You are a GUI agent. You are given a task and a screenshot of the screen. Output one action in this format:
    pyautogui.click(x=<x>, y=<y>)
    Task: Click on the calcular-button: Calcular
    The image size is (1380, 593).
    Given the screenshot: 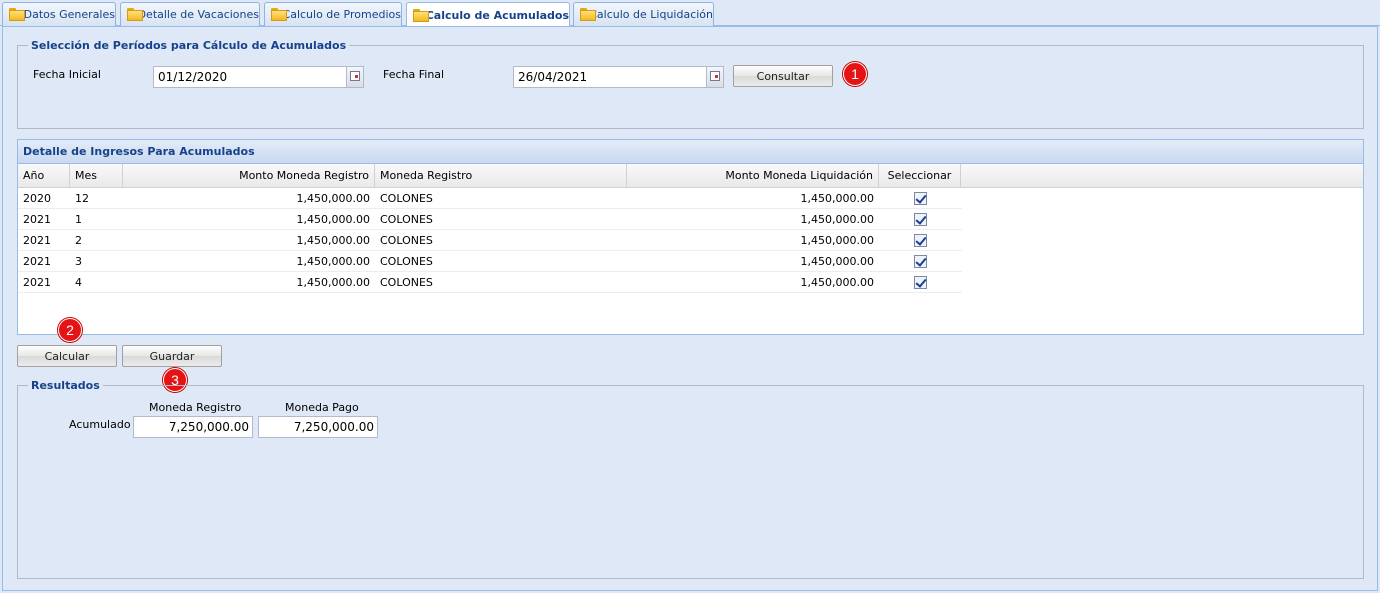 What is the action you would take?
    pyautogui.click(x=67, y=356)
    